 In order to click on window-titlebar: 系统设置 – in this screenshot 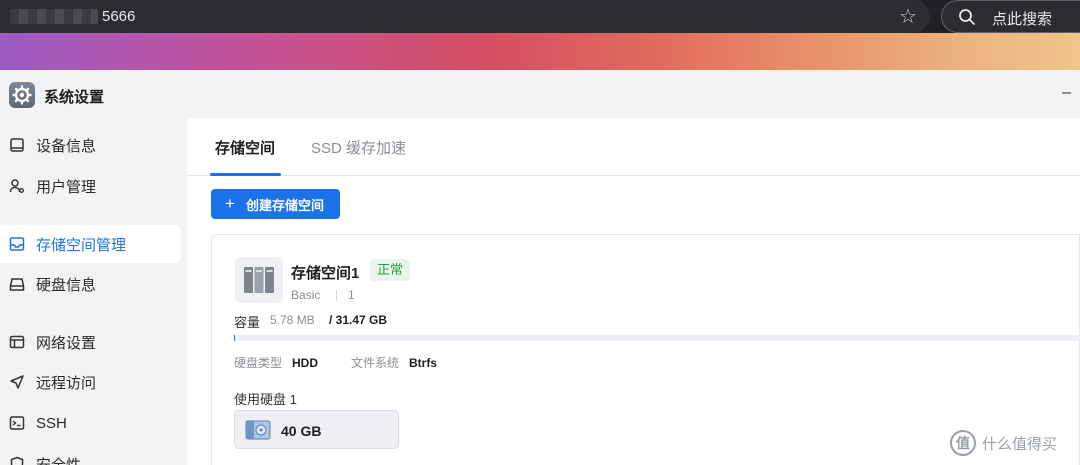, I will do `click(540, 94)`.